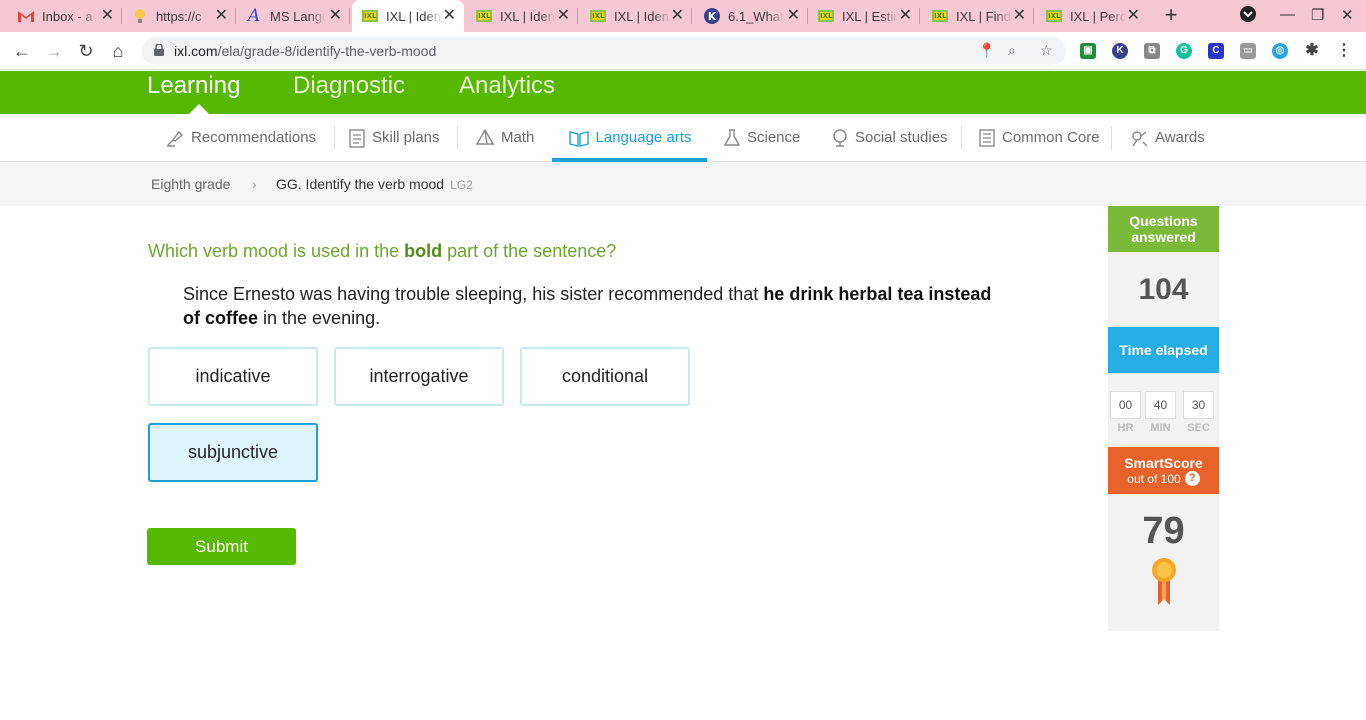 This screenshot has height=720, width=1366. What do you see at coordinates (254, 184) in the screenshot?
I see `chevron-right-icon: ›` at bounding box center [254, 184].